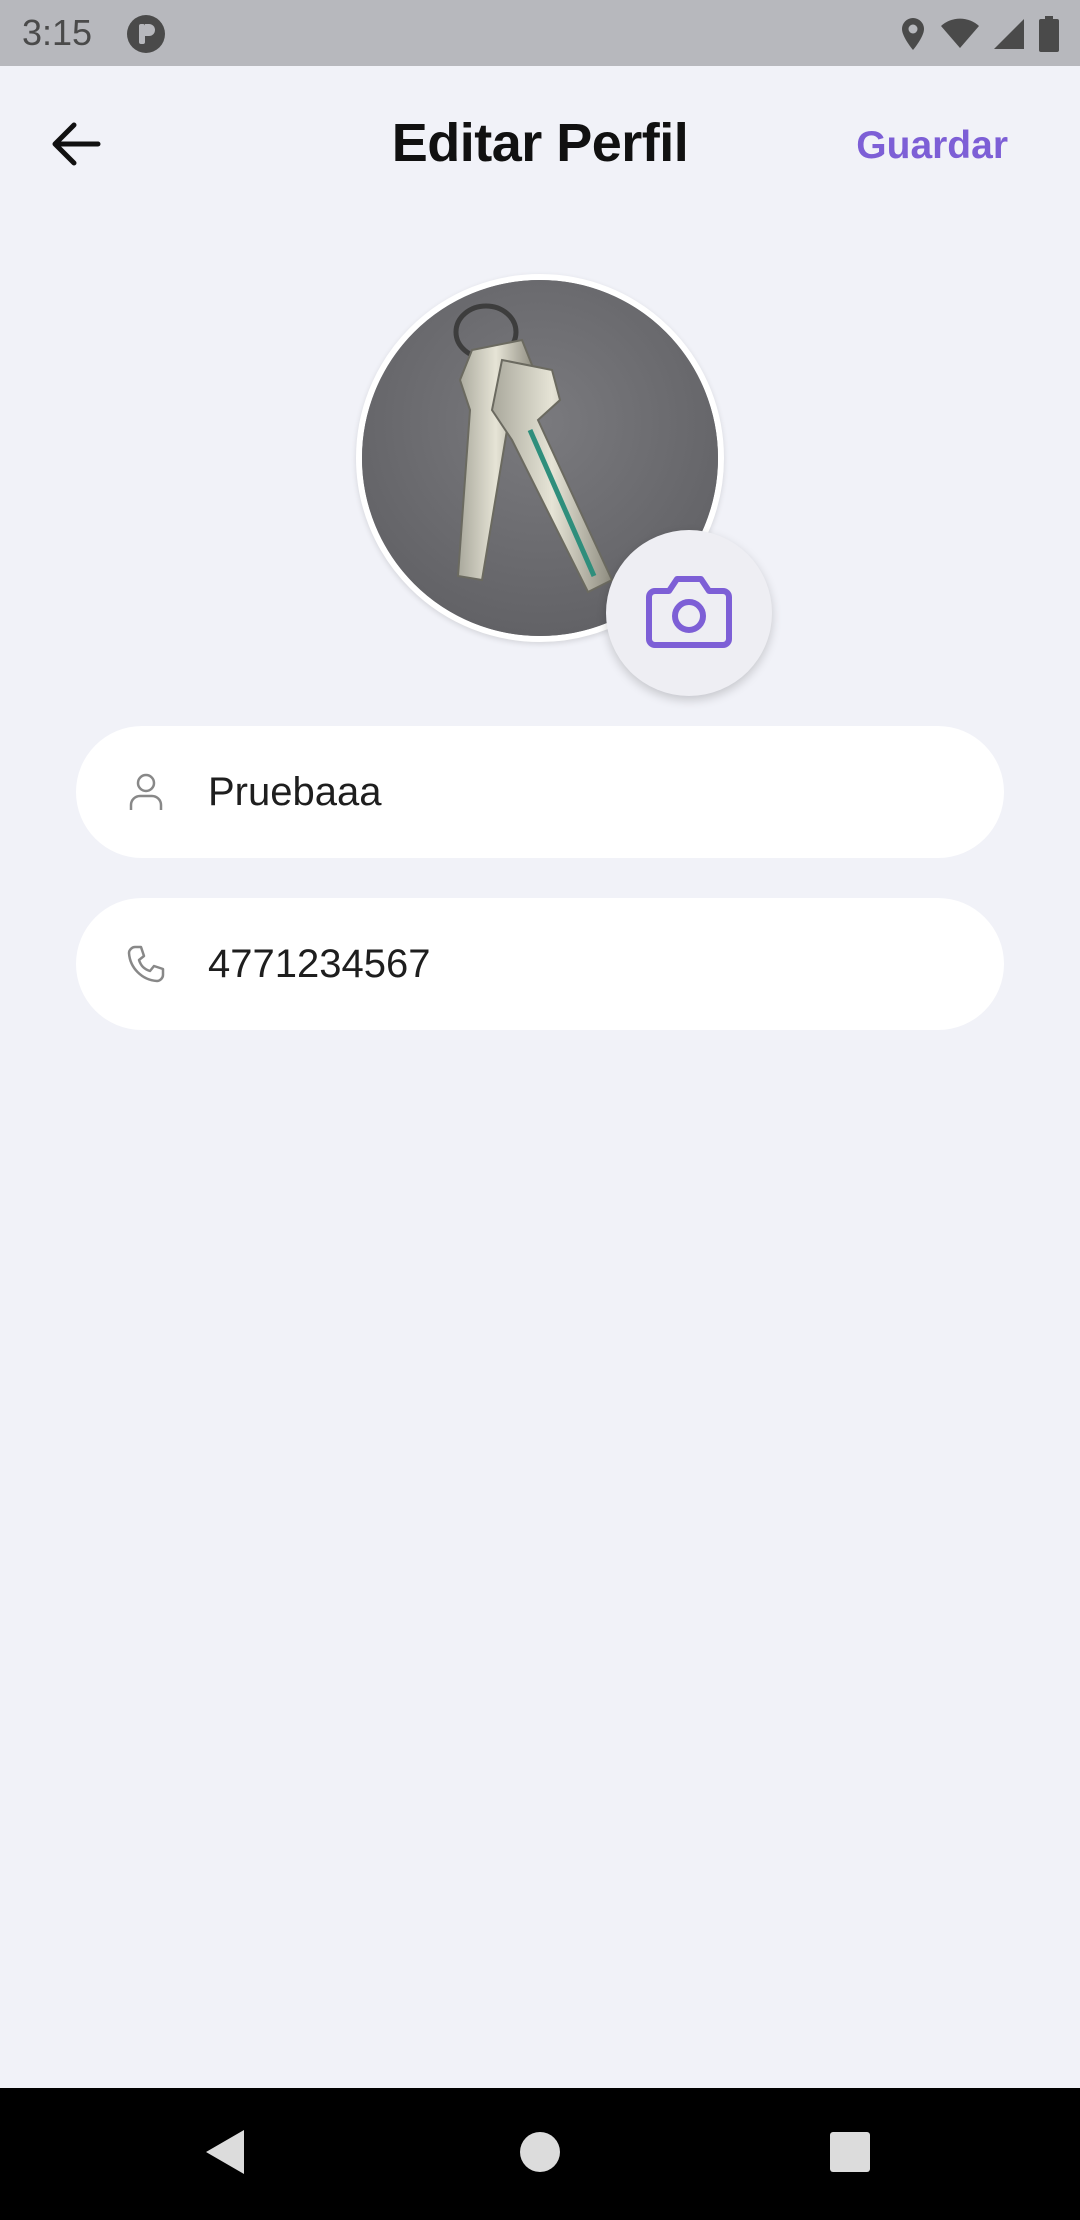 Image resolution: width=1080 pixels, height=2220 pixels. I want to click on phone-field: 4771234567, so click(540, 964).